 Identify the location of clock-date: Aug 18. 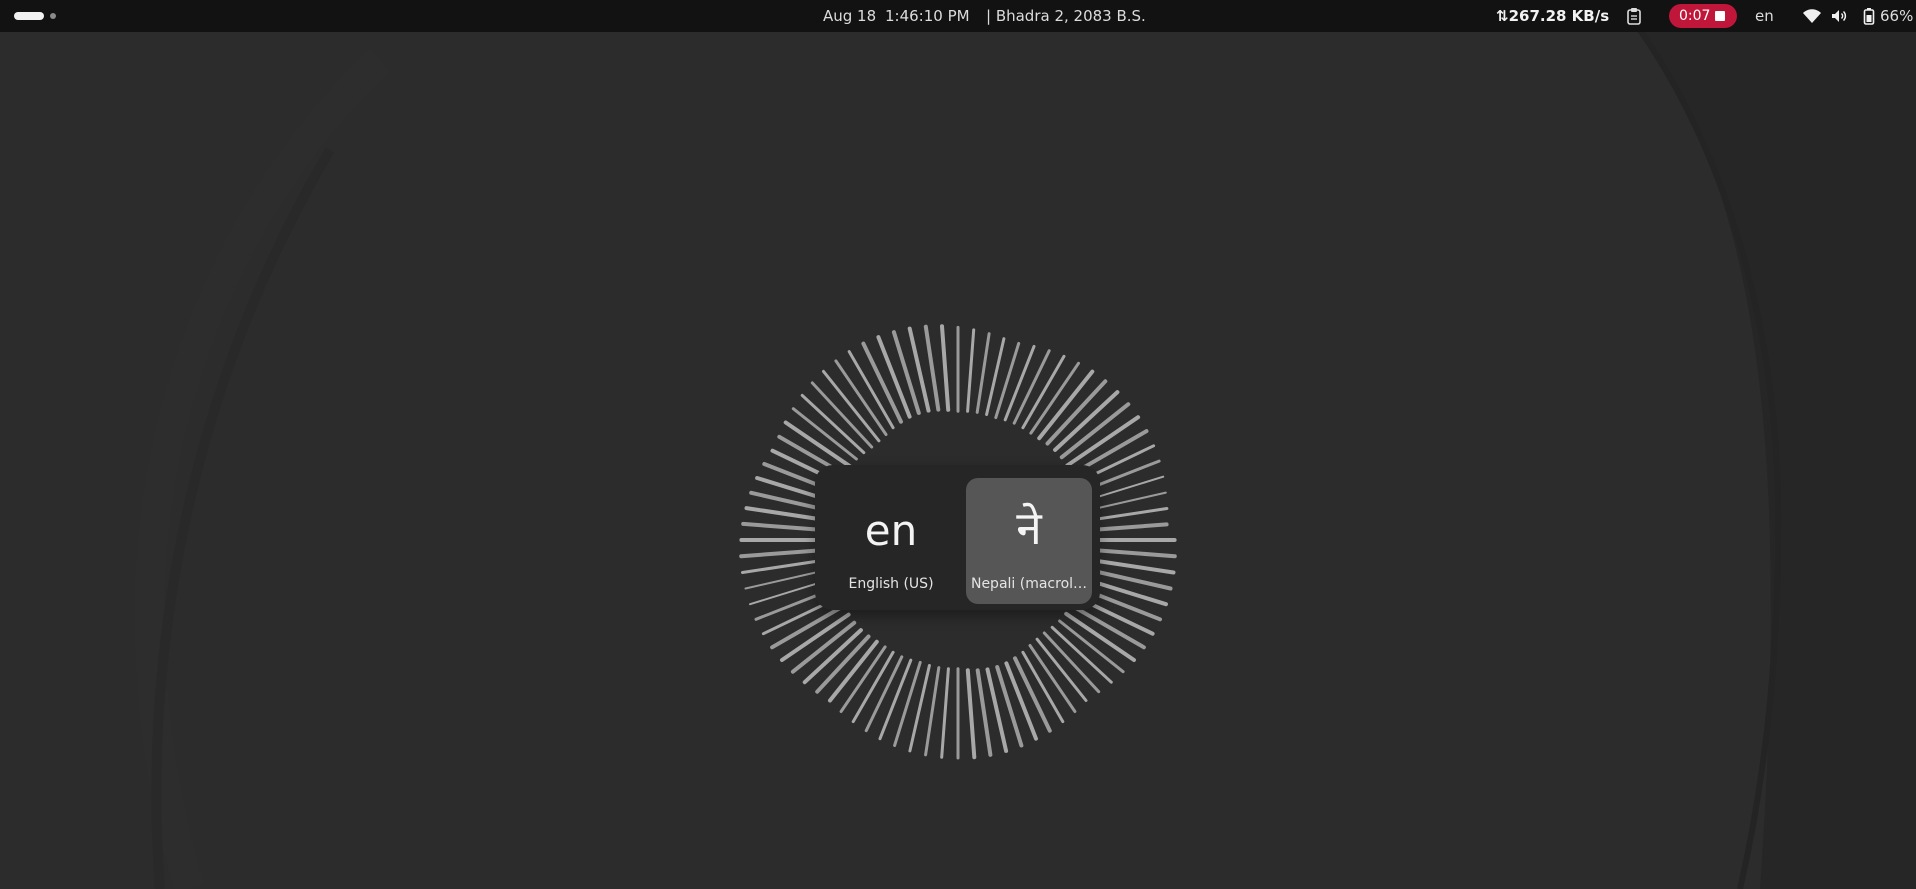
(849, 16).